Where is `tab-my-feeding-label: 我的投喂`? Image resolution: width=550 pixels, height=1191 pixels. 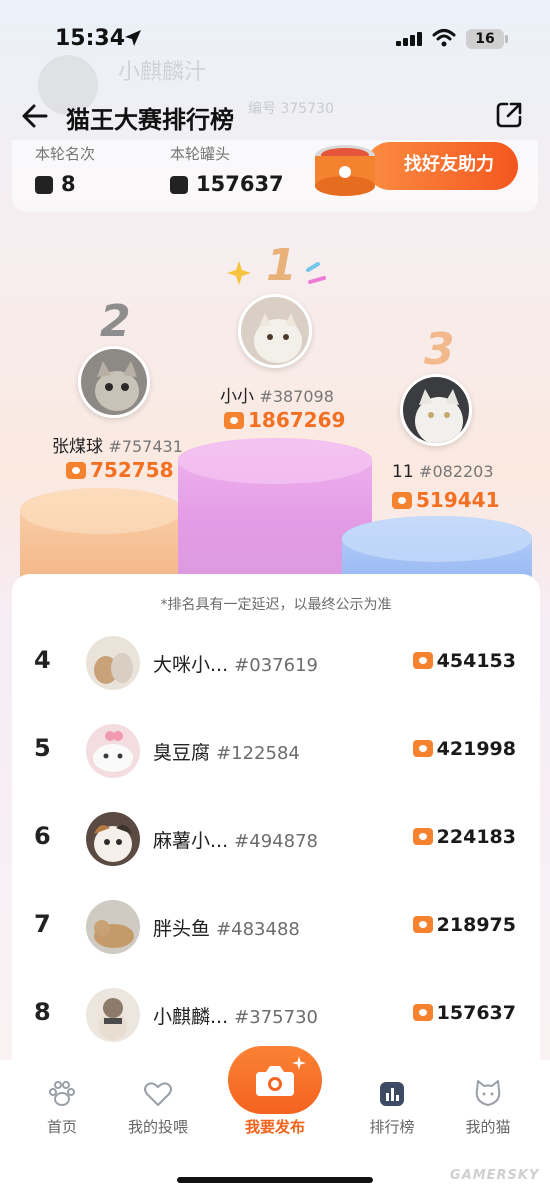
tab-my-feeding-label: 我的投喂 is located at coordinates (157, 1127).